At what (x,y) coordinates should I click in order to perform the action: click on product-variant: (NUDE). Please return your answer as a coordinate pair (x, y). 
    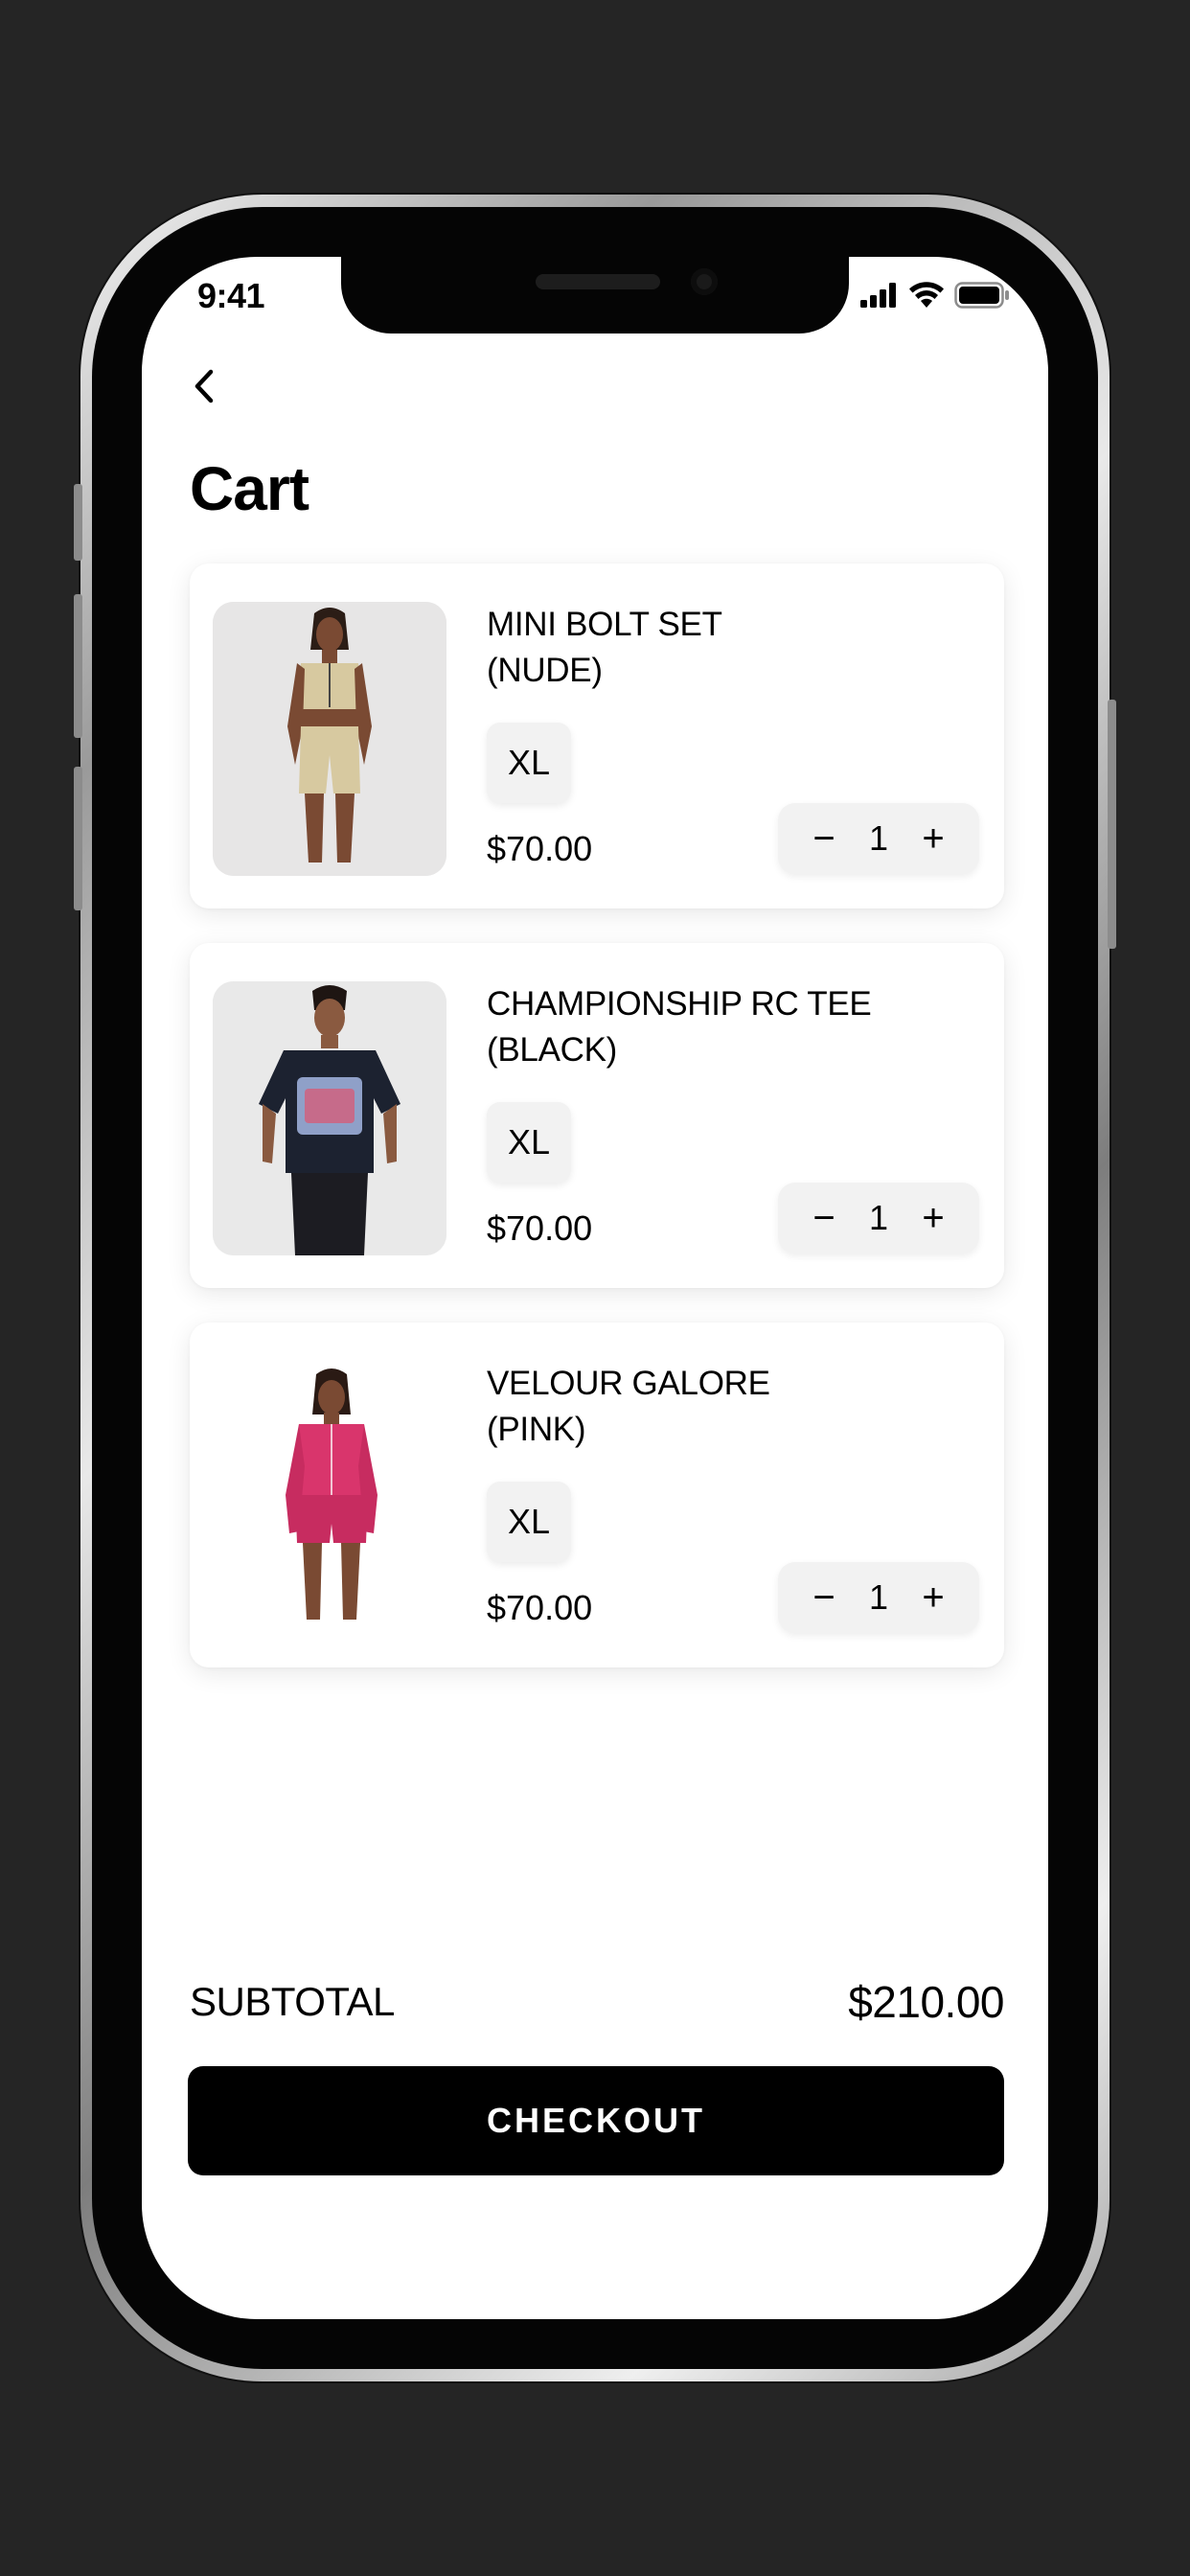
    Looking at the image, I should click on (545, 670).